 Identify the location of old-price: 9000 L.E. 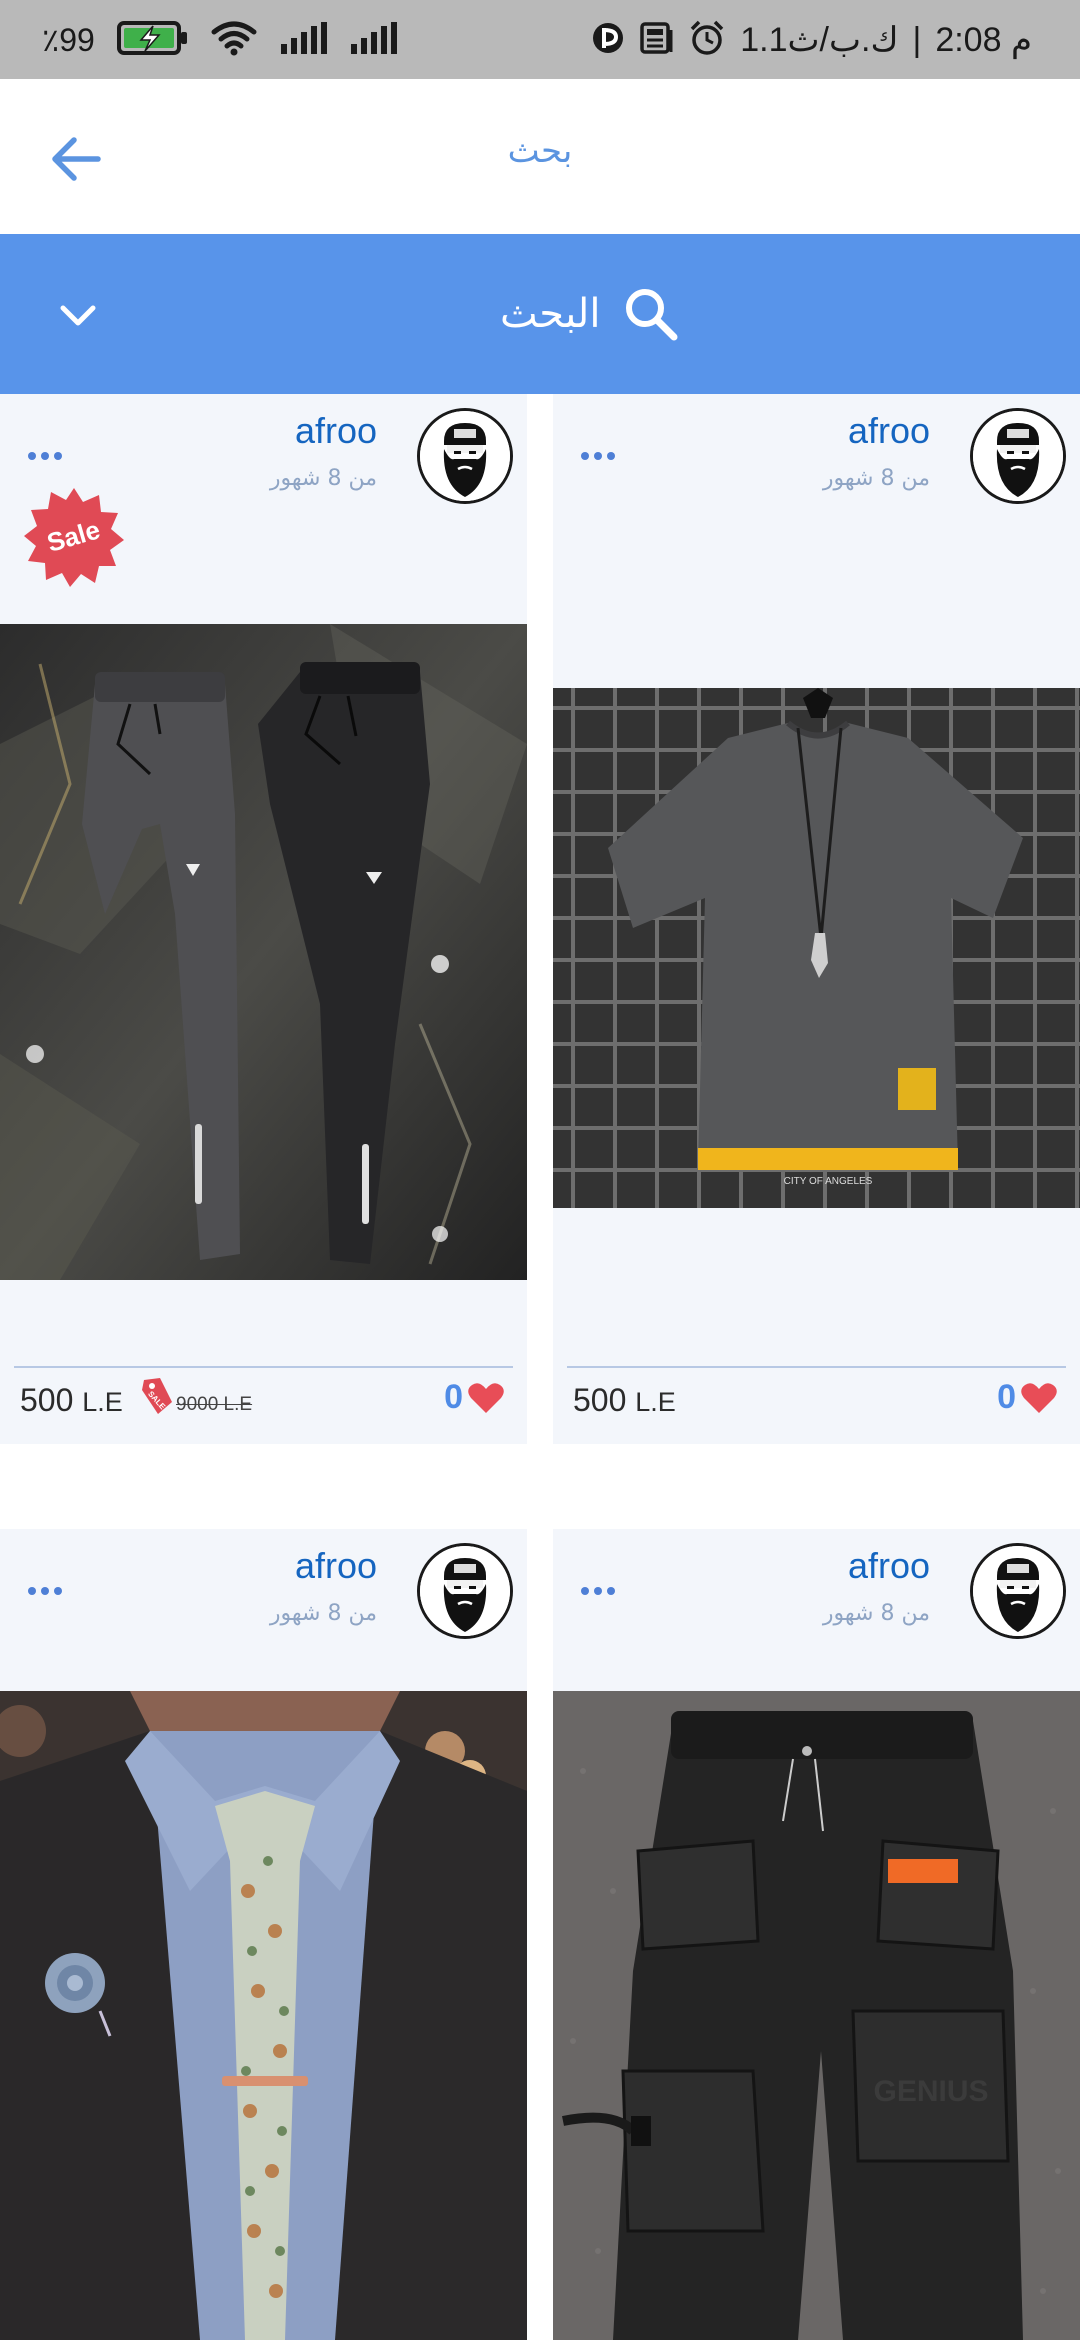
(214, 1404).